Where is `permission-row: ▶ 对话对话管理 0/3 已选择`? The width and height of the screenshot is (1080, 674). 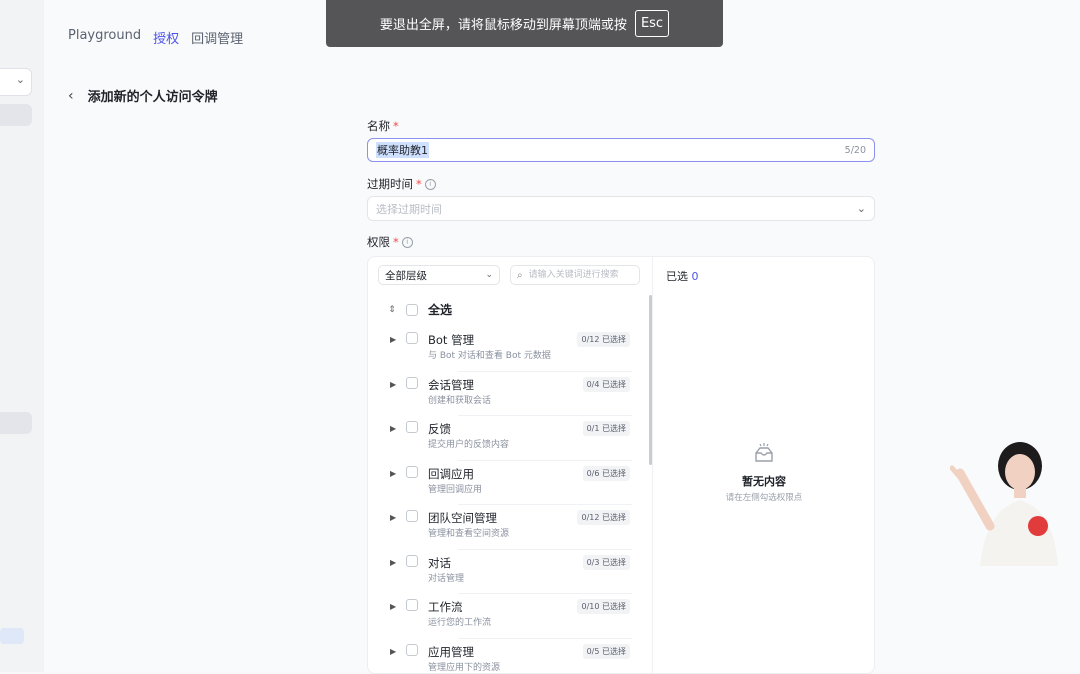
permission-row: ▶ 对话对话管理 0/3 已选择 is located at coordinates (509, 572).